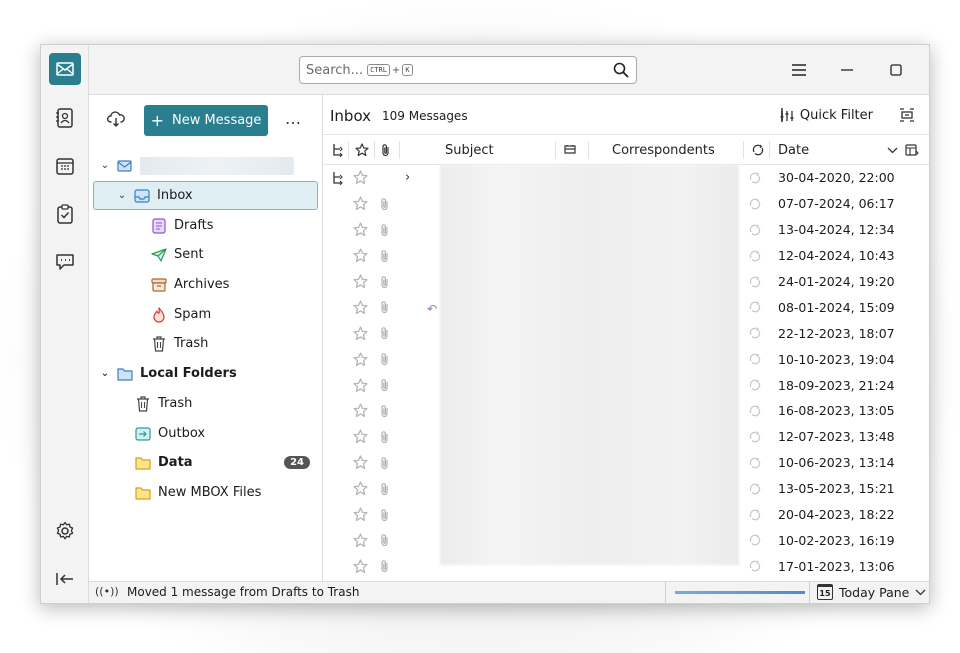  What do you see at coordinates (205, 254) in the screenshot?
I see `folder-sent: Sent` at bounding box center [205, 254].